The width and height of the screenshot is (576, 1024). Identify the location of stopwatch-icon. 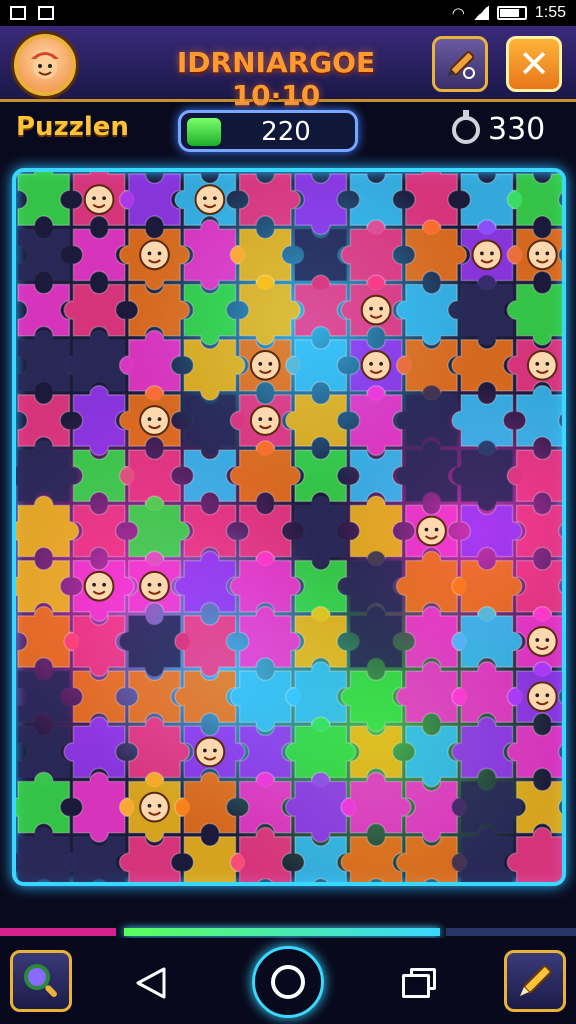
(466, 126).